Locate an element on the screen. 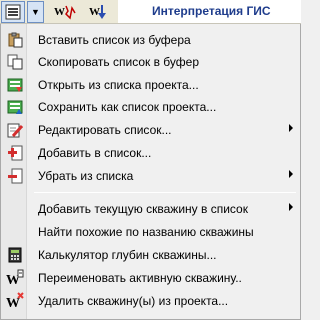 The height and width of the screenshot is (320, 320). menu-item-label: Вставить список из буфера is located at coordinates (114, 40).